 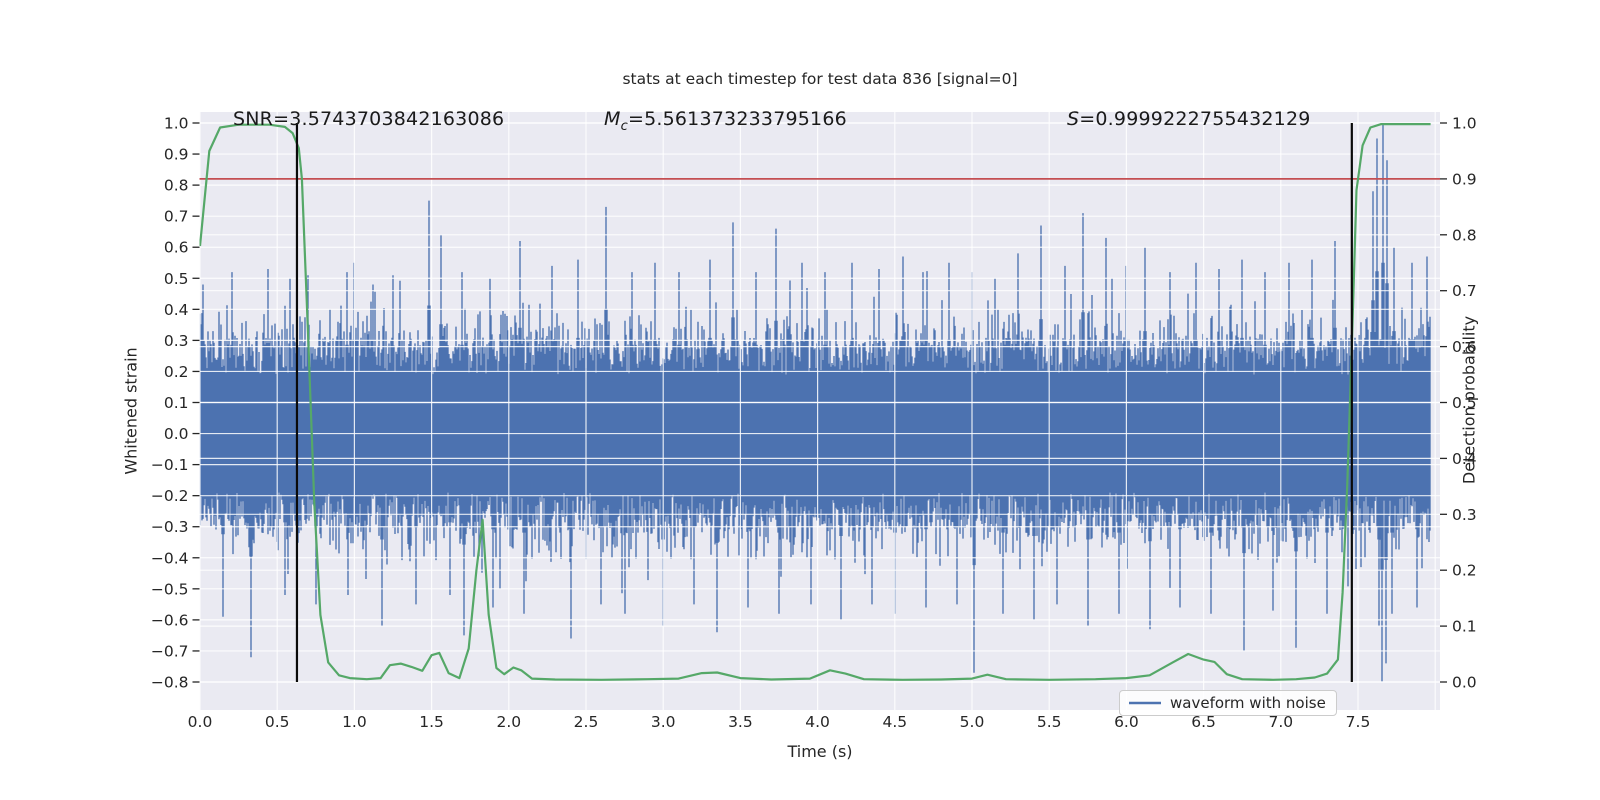 I want to click on left-tick-label: 0.2, so click(x=176, y=372).